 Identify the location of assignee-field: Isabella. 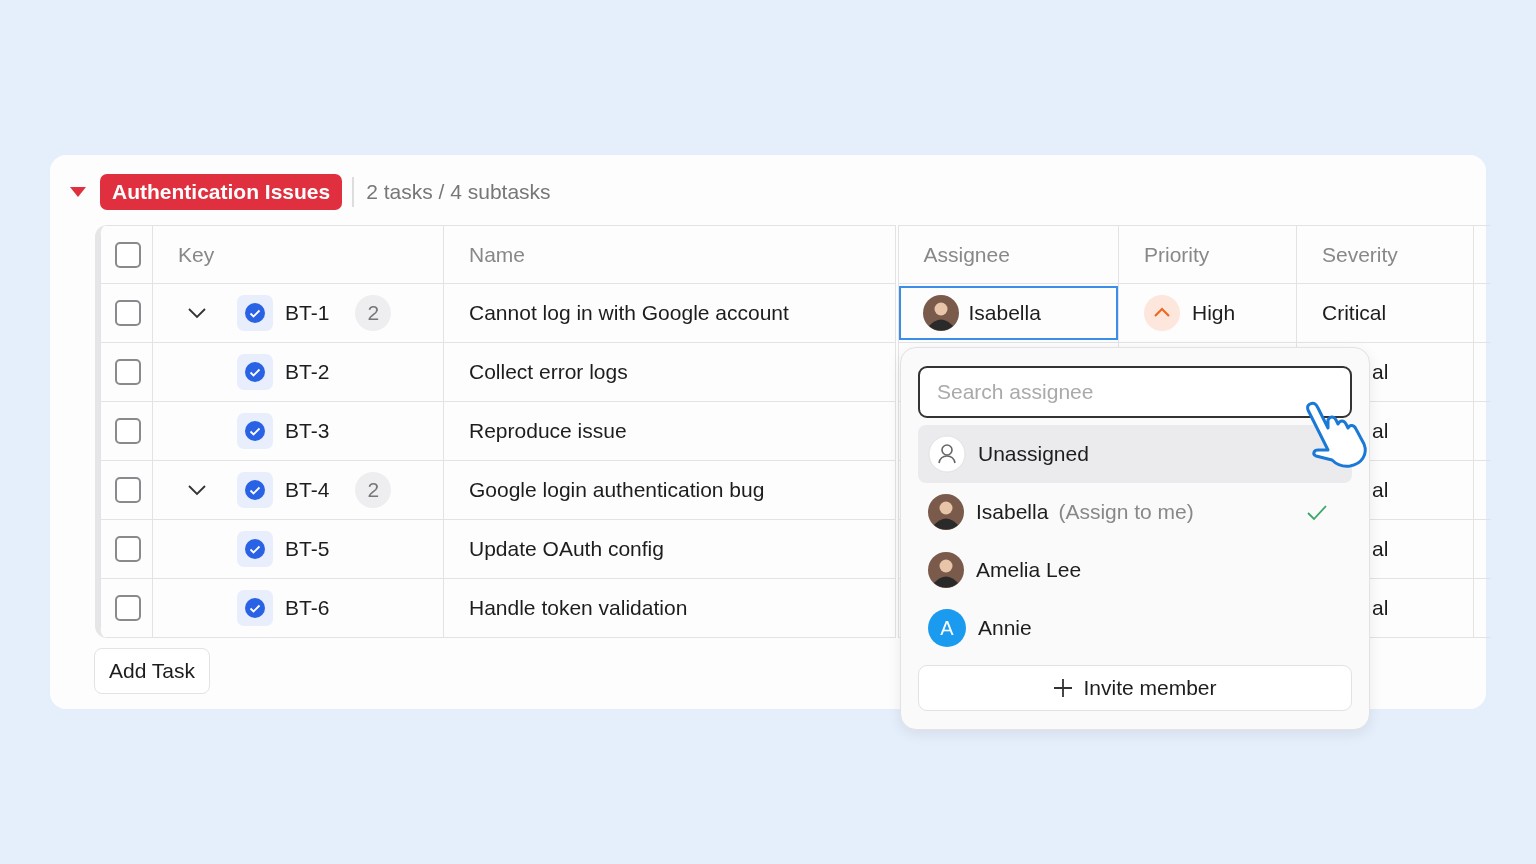
(1008, 313).